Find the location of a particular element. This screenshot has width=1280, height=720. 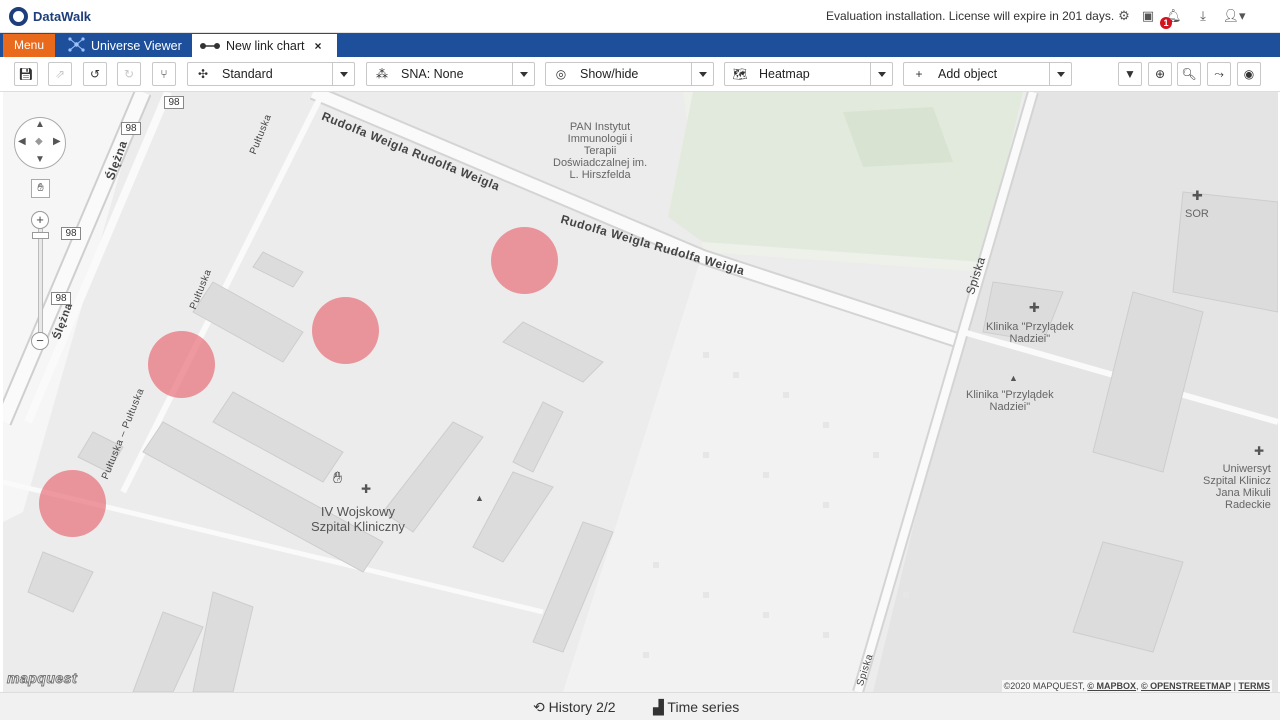

branch-icon: ⑂ is located at coordinates (164, 74).